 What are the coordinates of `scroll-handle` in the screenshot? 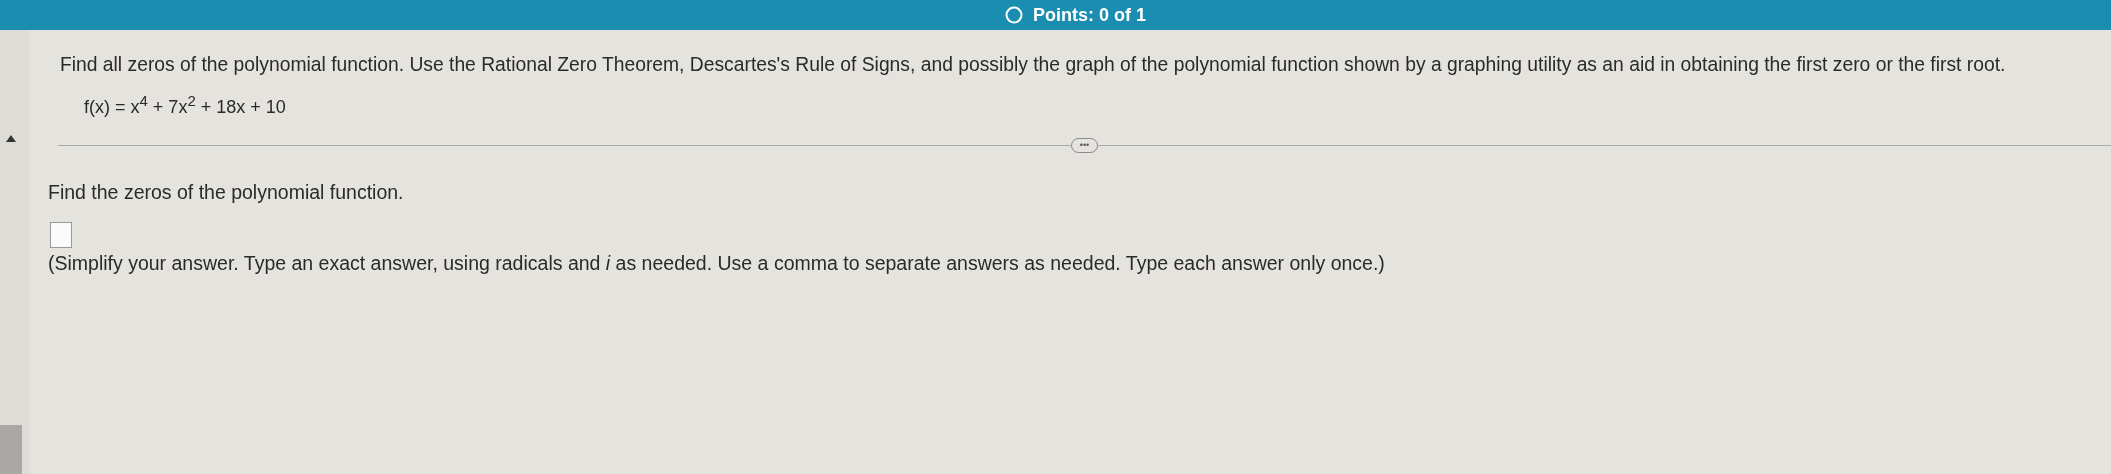 It's located at (11, 449).